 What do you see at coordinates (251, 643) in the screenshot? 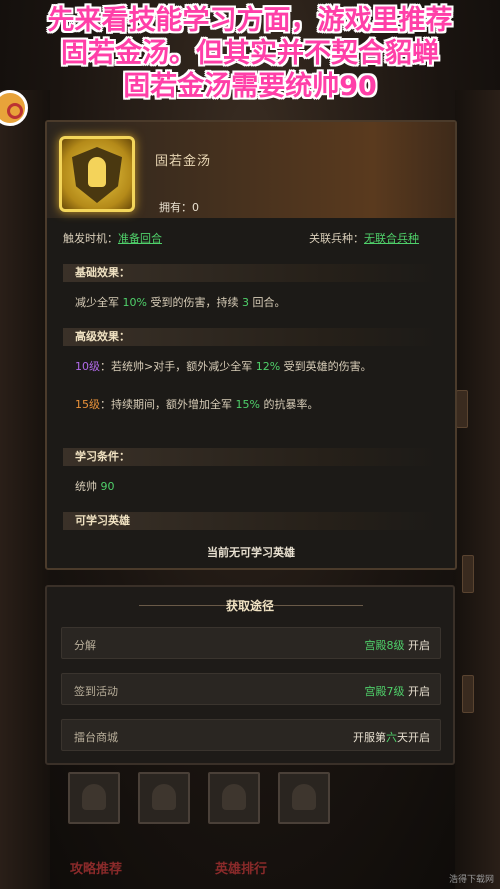
I see `acquire-row-decompose: 分解 宫殿8级 开启` at bounding box center [251, 643].